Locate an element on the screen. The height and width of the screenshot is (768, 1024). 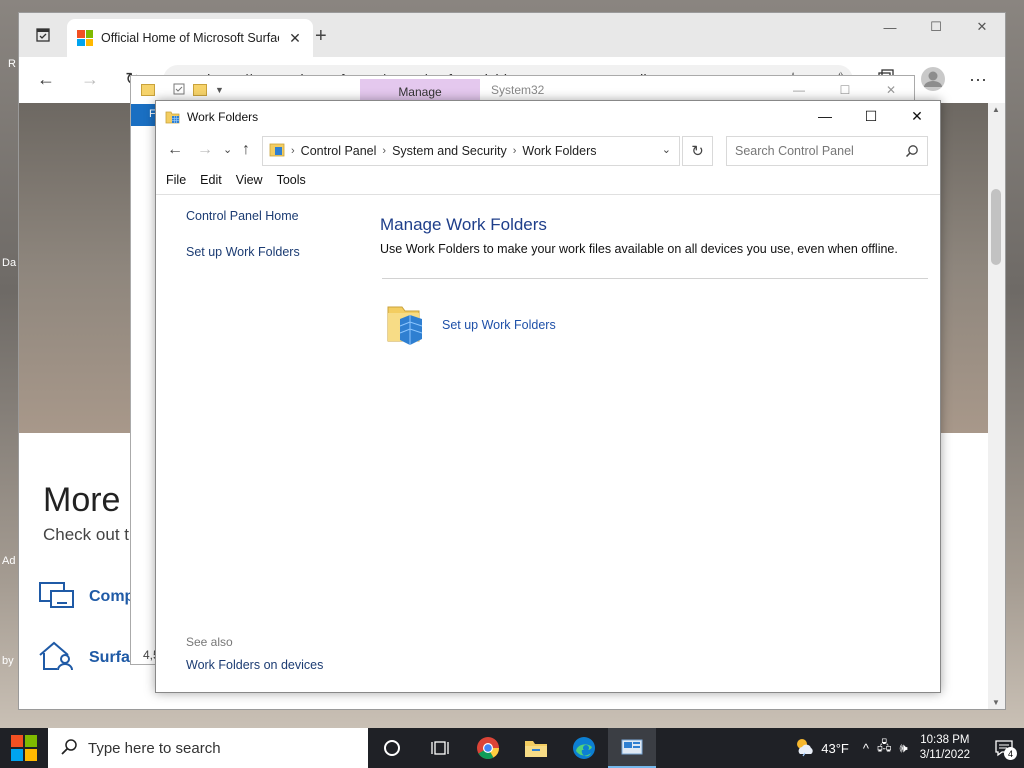
browser-window-controls: — ☐ ✕ is located at coordinates (936, 27).